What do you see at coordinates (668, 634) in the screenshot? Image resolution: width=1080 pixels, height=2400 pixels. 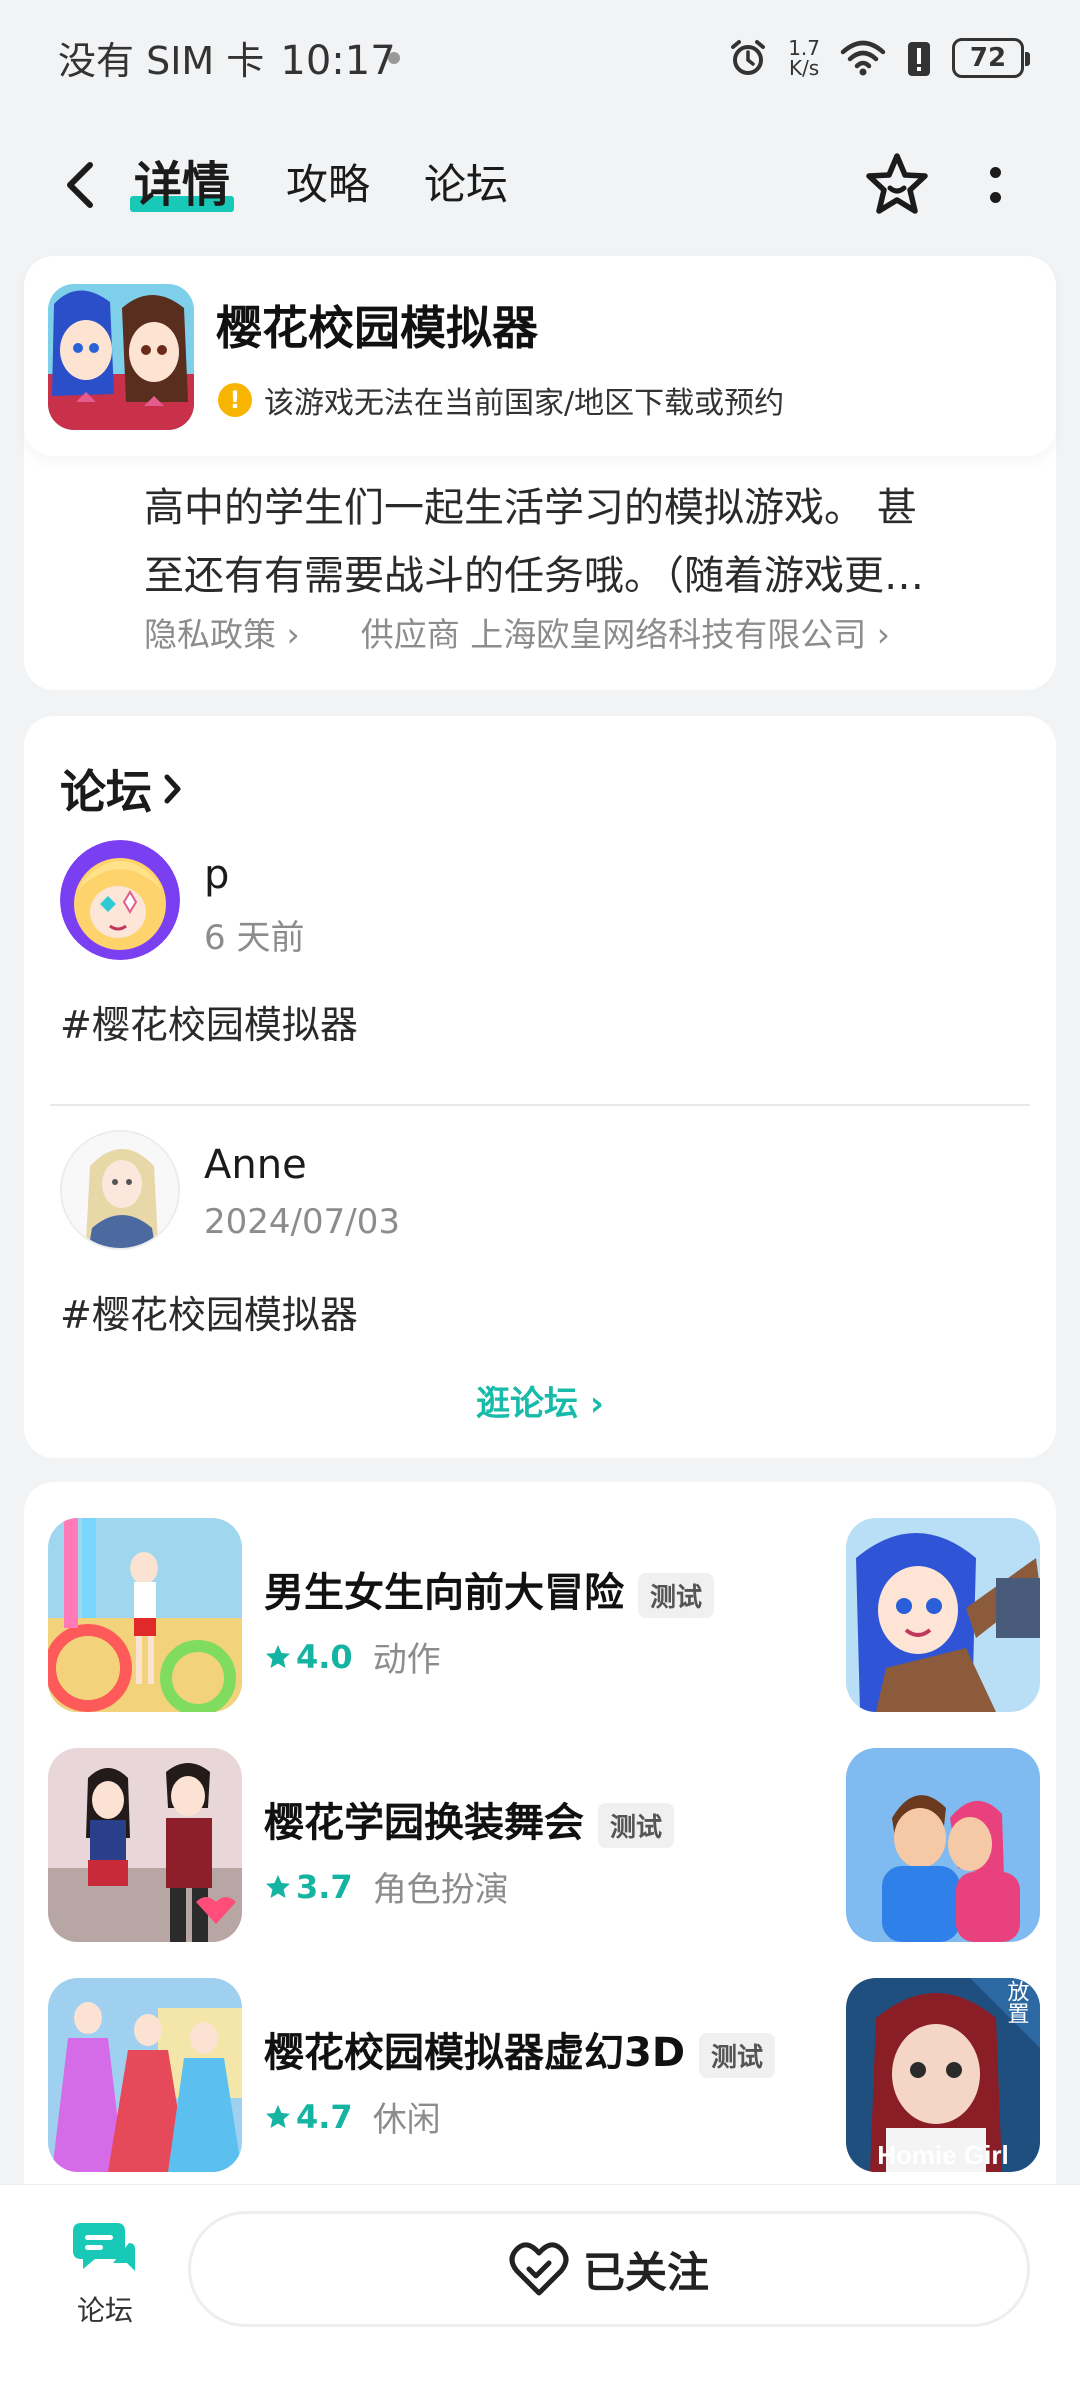 I see `vendor-name: 上海欧皇网络科技有限公司` at bounding box center [668, 634].